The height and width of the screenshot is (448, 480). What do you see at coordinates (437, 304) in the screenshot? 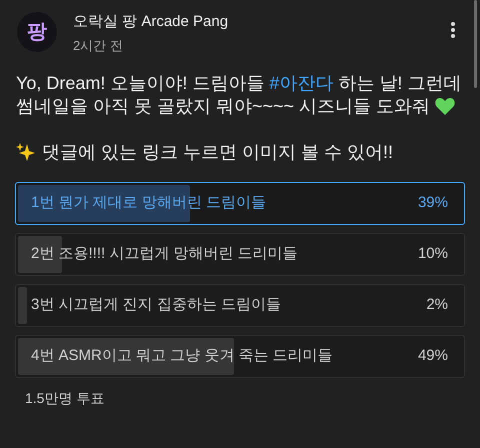
I see `option-percent: 2%` at bounding box center [437, 304].